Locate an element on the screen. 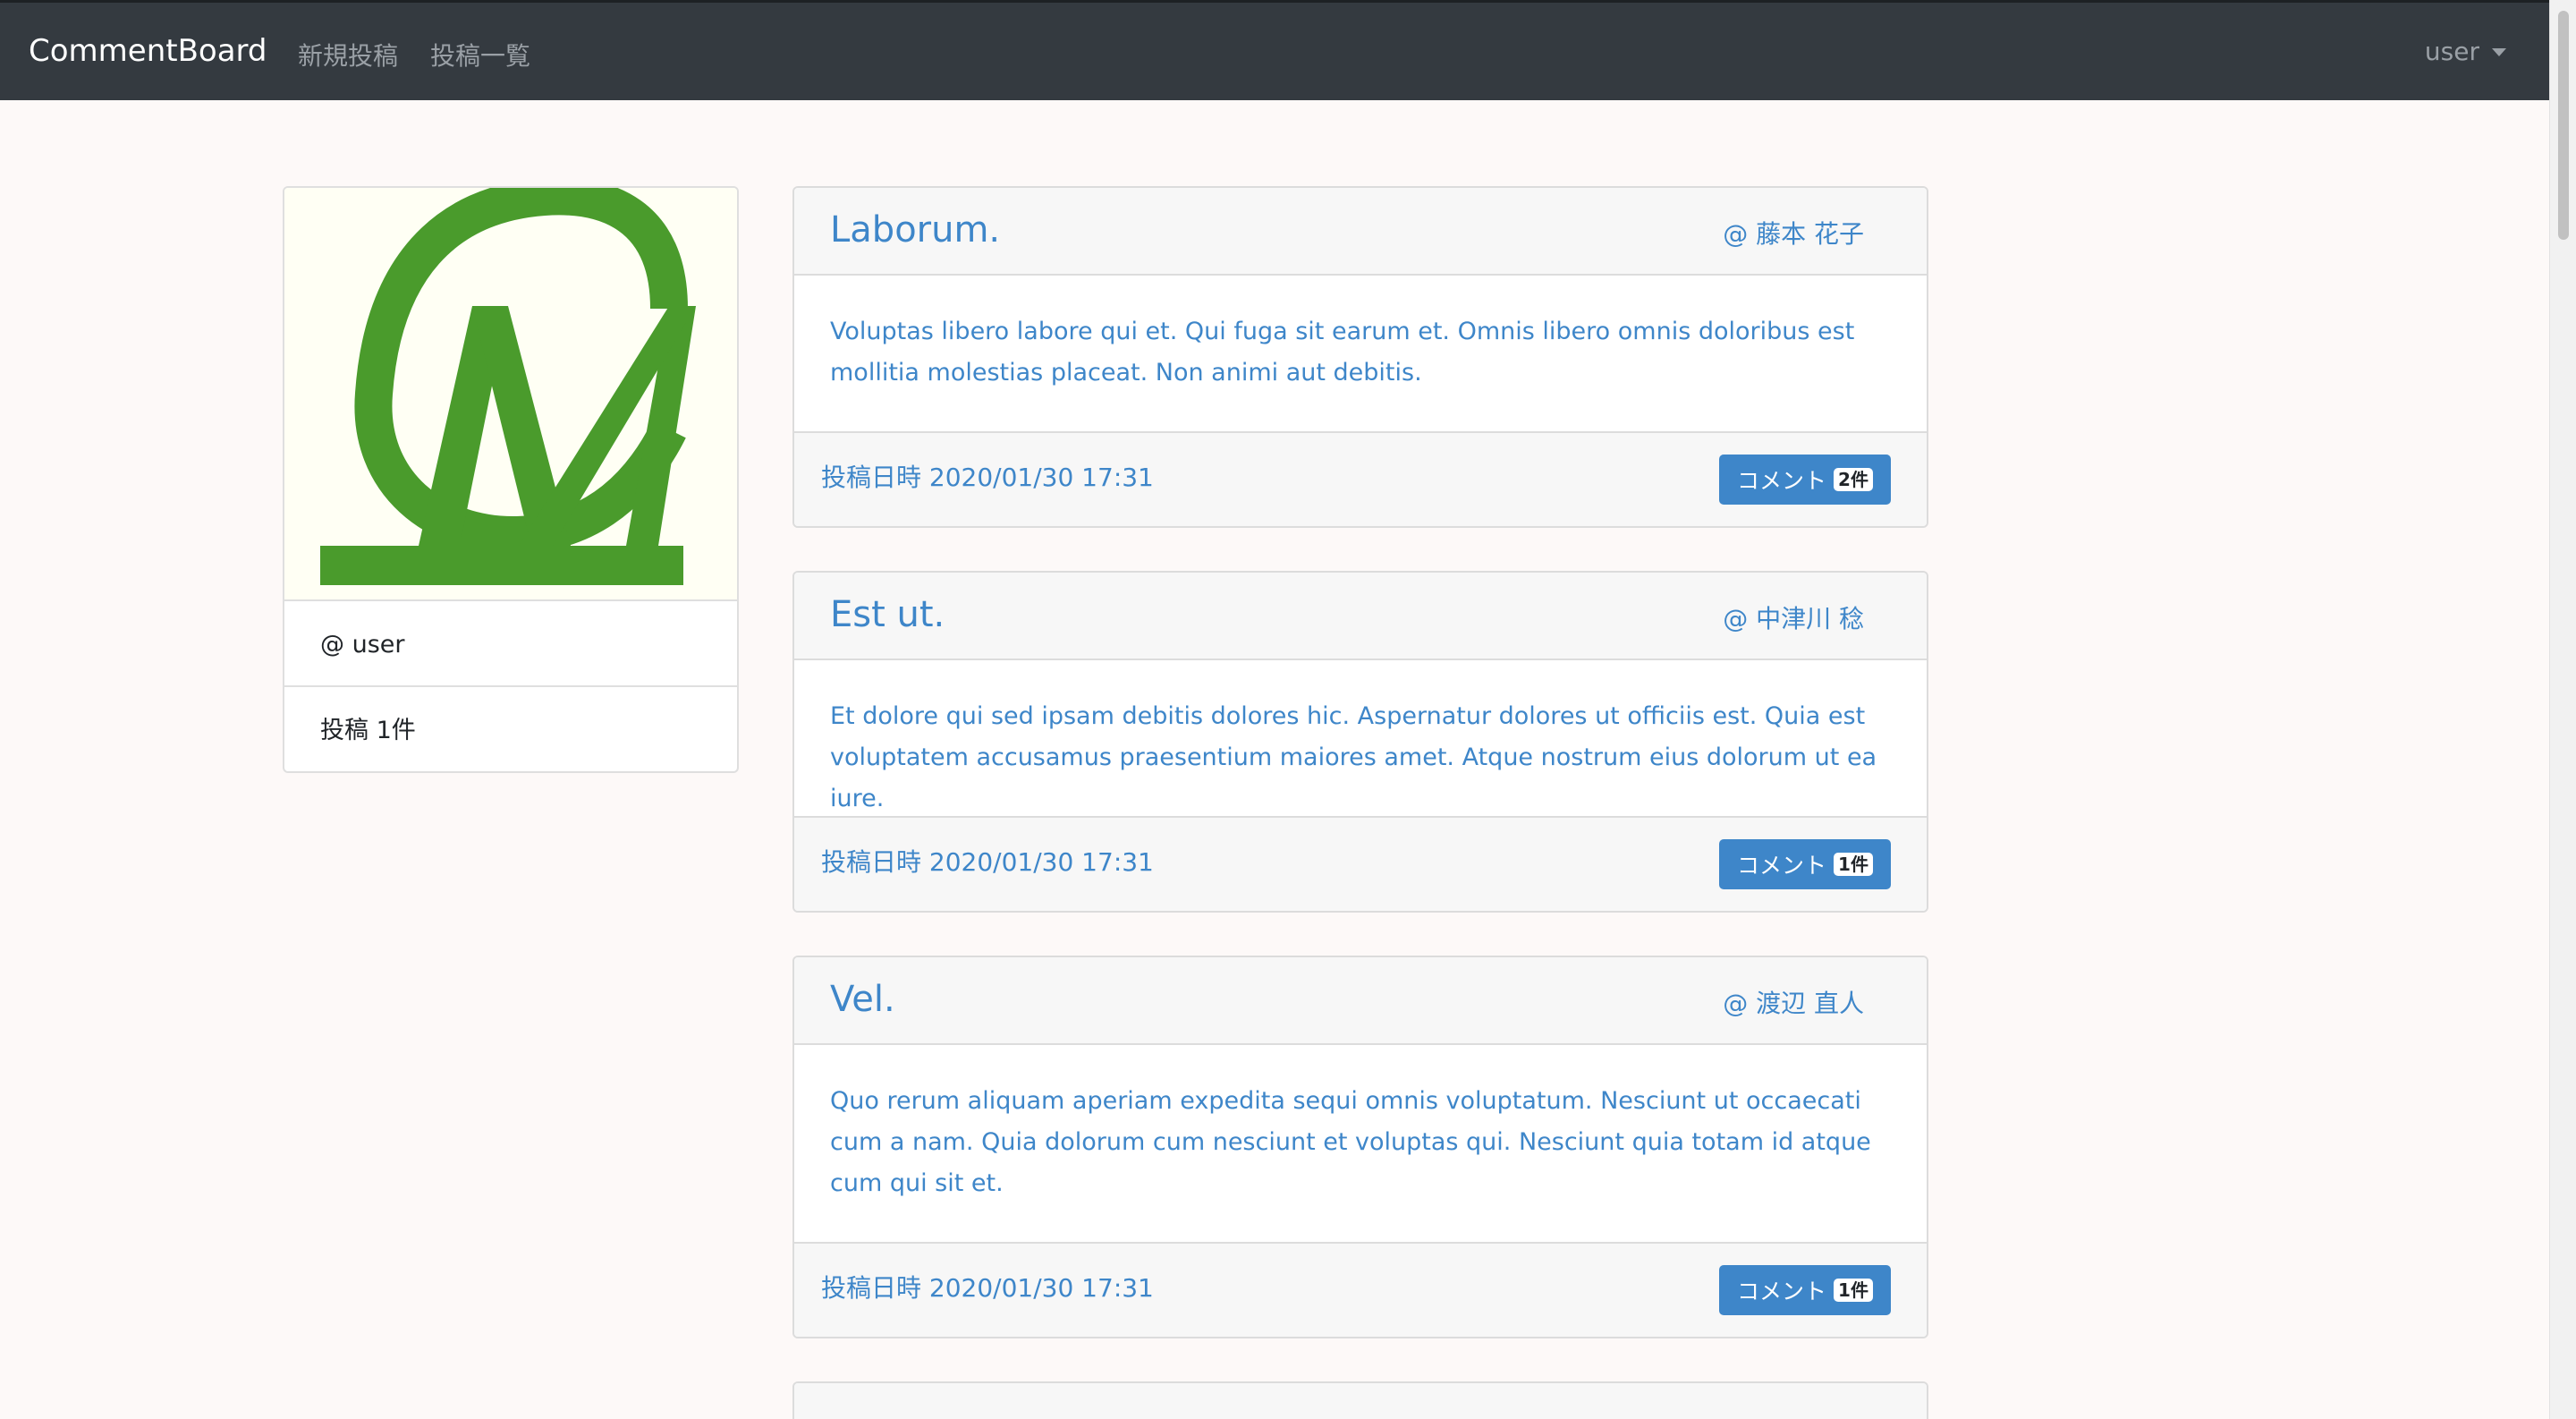  page-scrollbar is located at coordinates (2562, 709).